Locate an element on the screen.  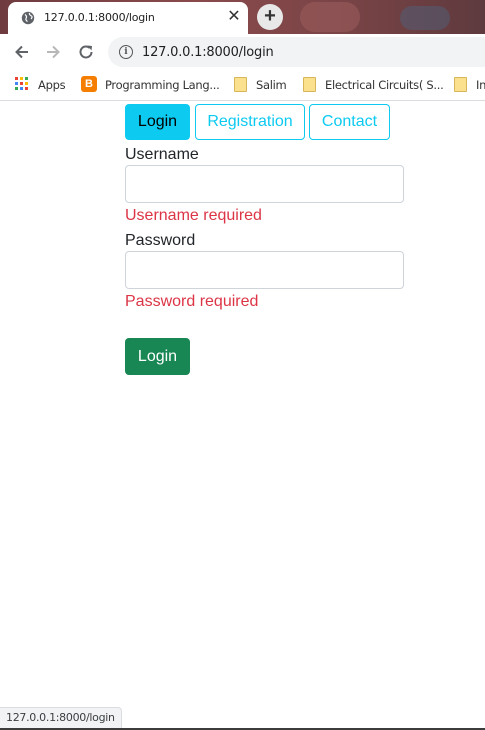
globe-icon is located at coordinates (28, 18).